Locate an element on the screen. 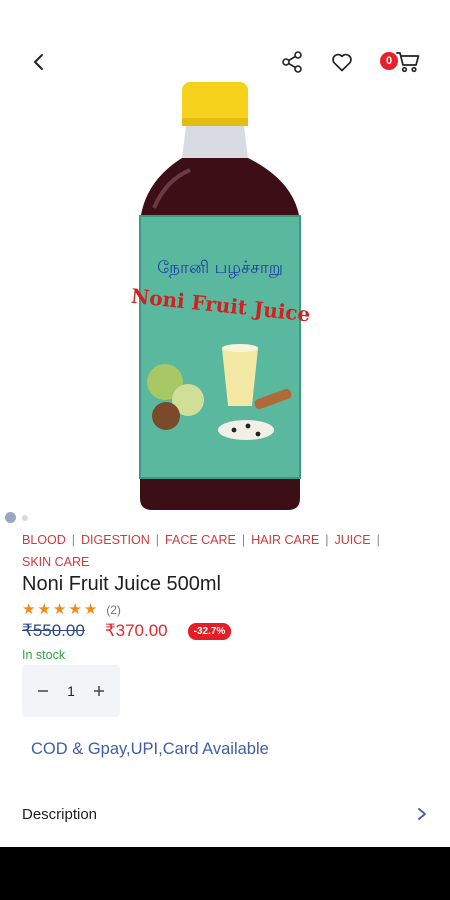  quantity-value: 1 is located at coordinates (71, 691).